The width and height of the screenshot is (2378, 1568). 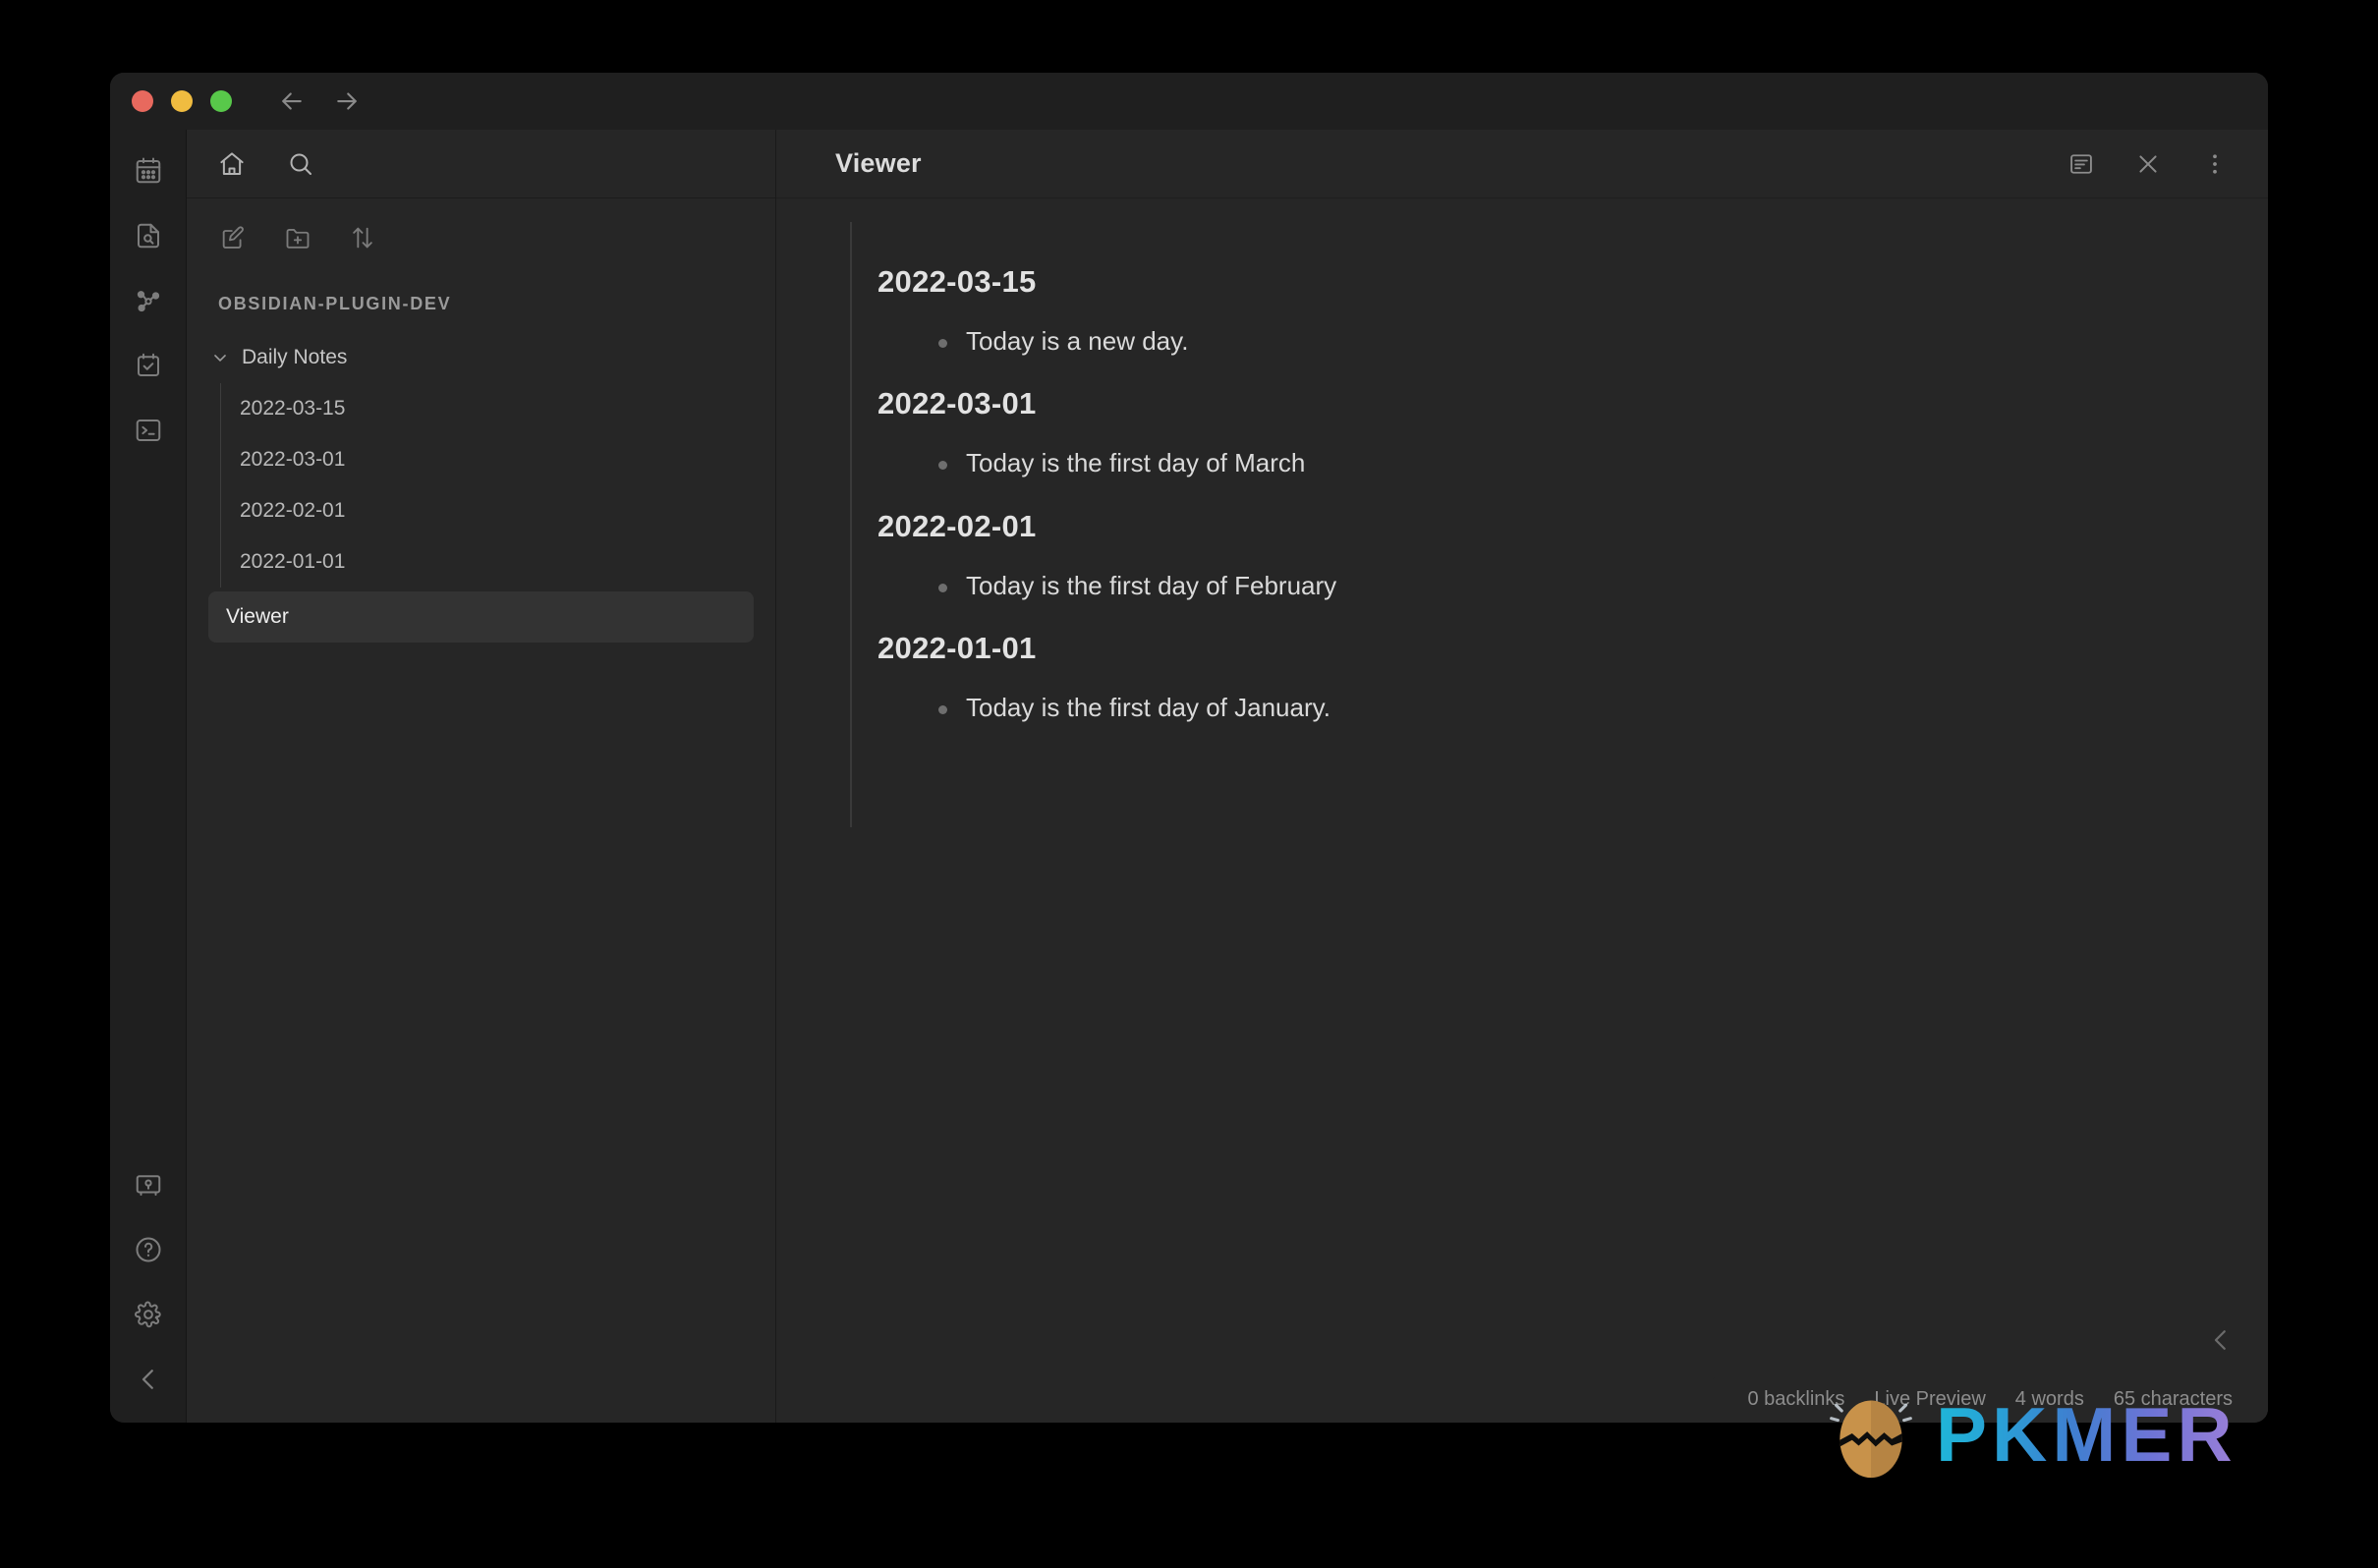 What do you see at coordinates (148, 1249) in the screenshot?
I see `help-icon` at bounding box center [148, 1249].